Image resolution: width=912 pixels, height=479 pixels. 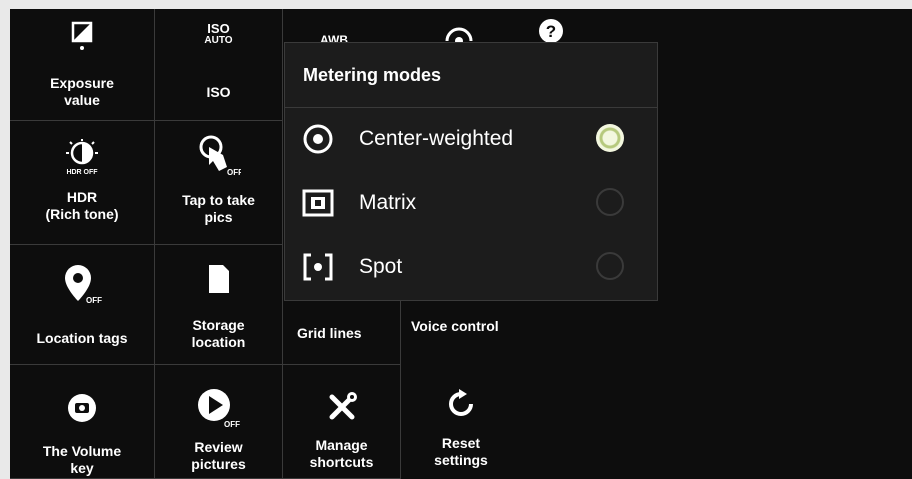 I want to click on reset-icon, so click(x=461, y=404).